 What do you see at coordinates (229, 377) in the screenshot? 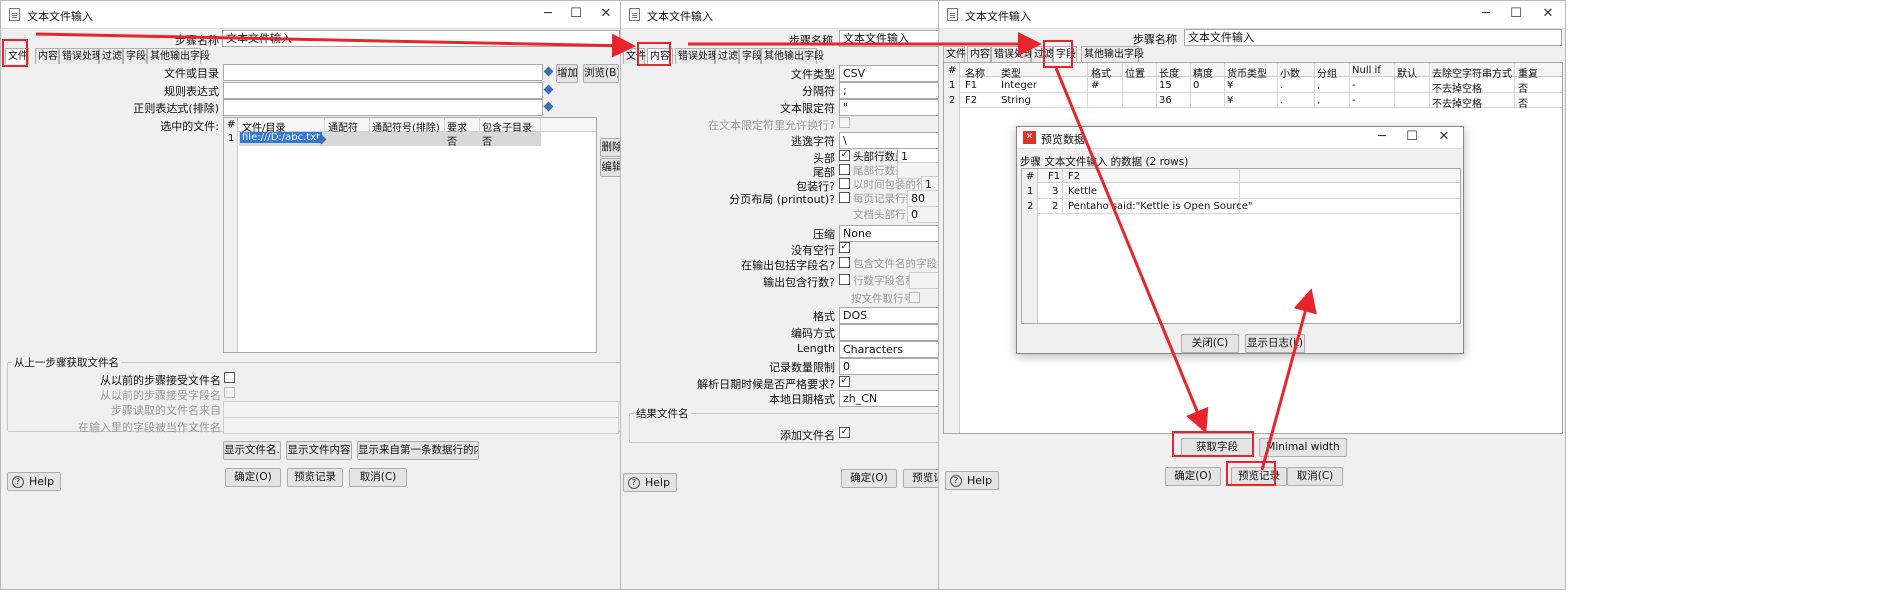
I see `accept-from-prev-checkbox` at bounding box center [229, 377].